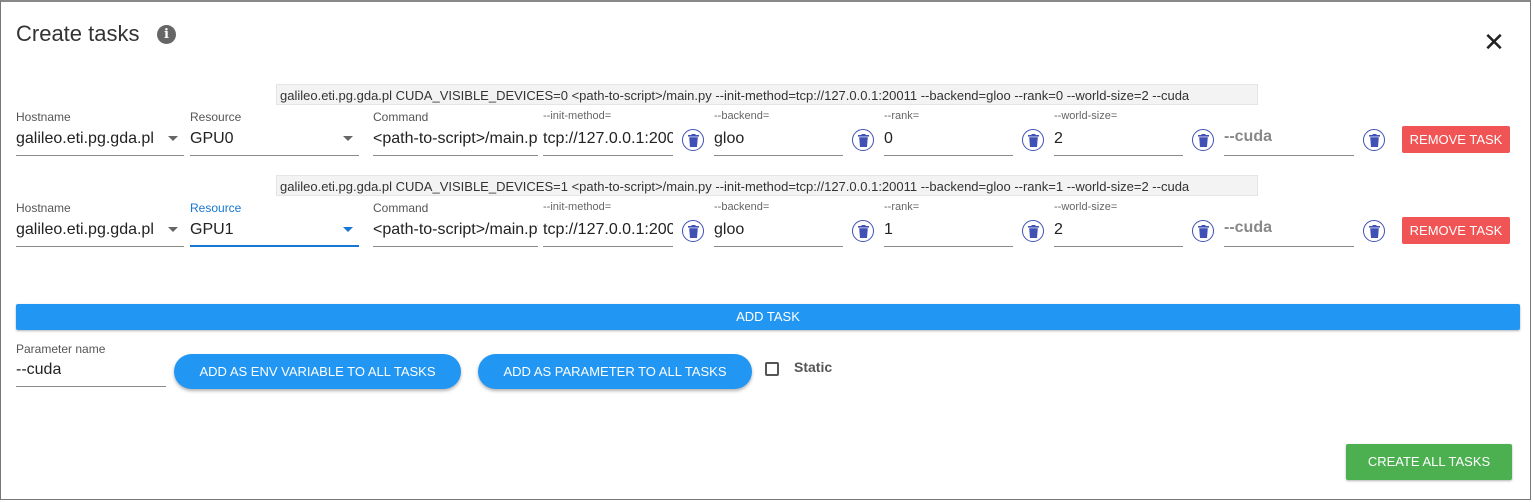 Image resolution: width=1533 pixels, height=502 pixels. I want to click on param-field-rank: --rank= 1, so click(948, 224).